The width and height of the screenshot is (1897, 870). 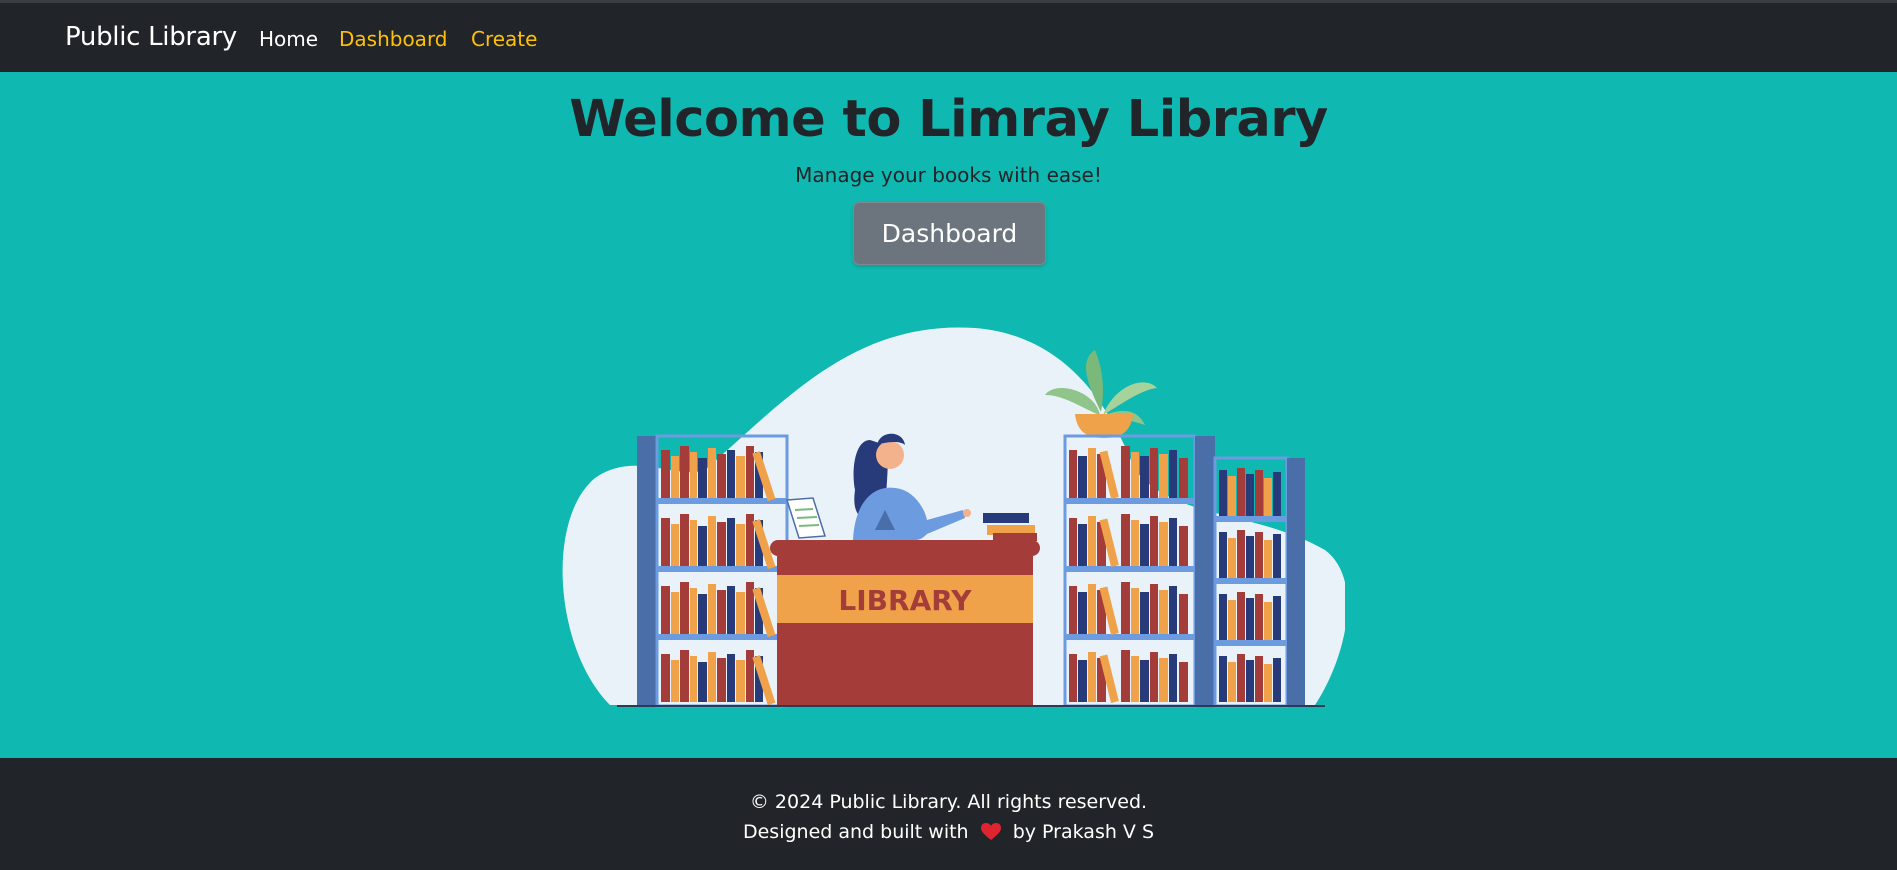 What do you see at coordinates (288, 39) in the screenshot?
I see `nav-link-home: Home` at bounding box center [288, 39].